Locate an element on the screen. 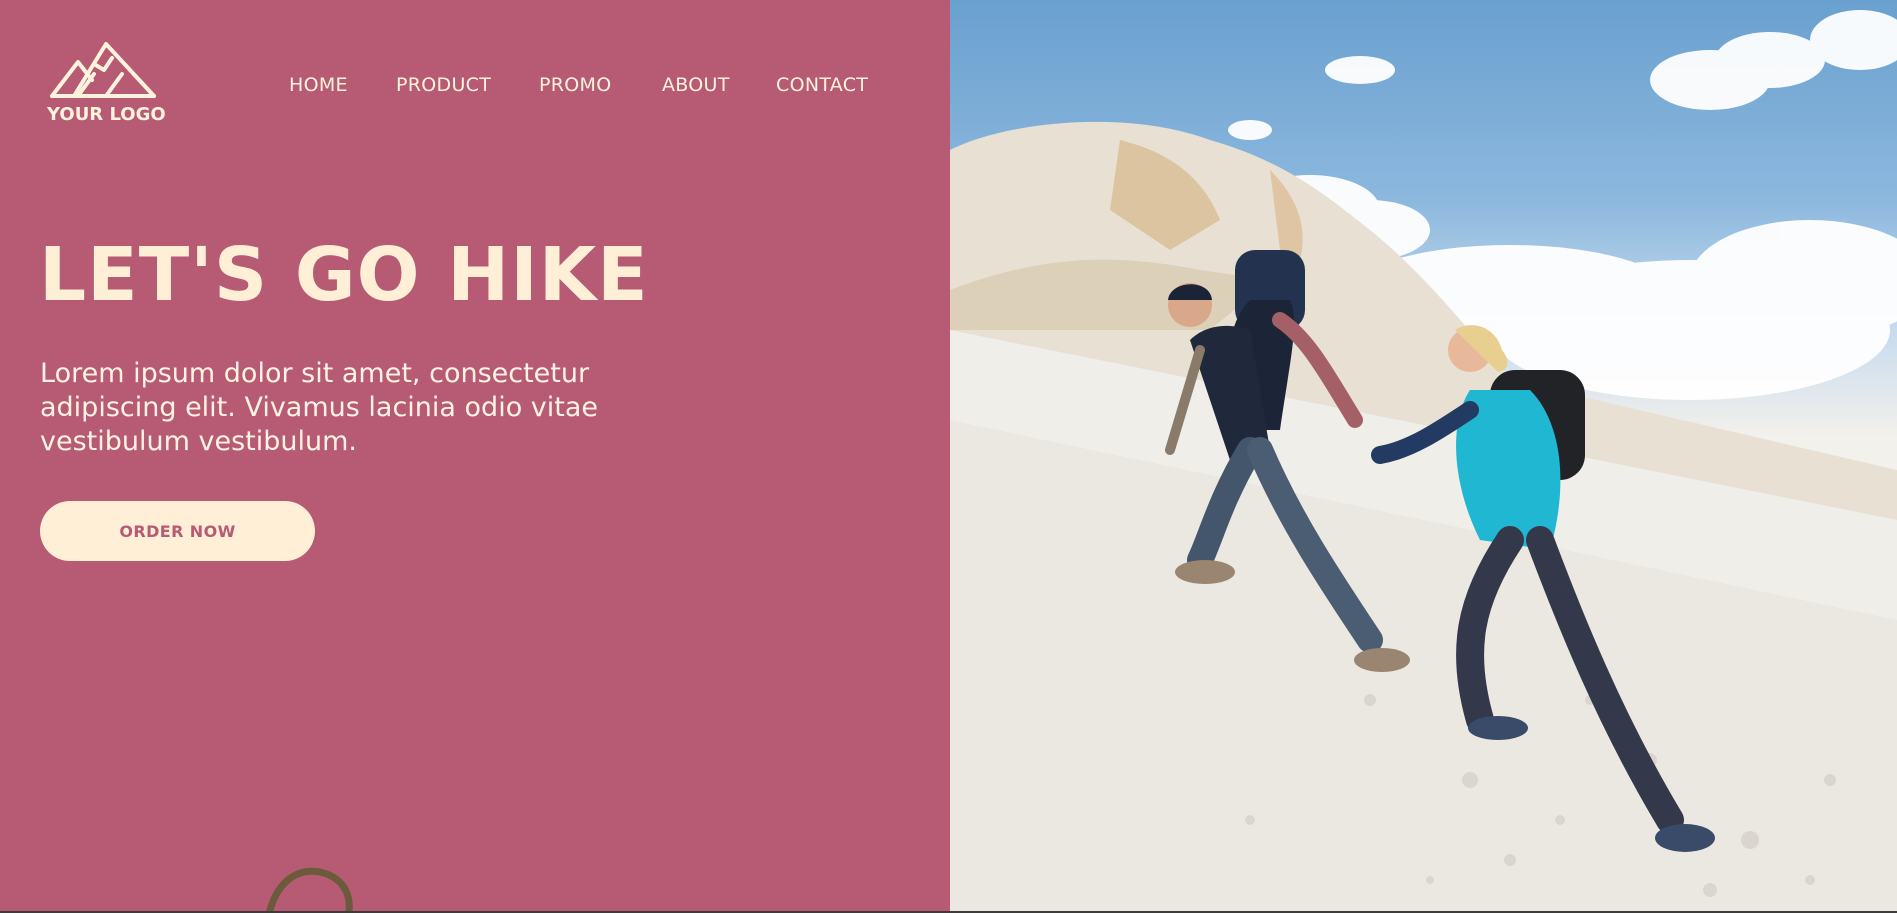 The height and width of the screenshot is (913, 1897). mountain-icon is located at coordinates (103, 70).